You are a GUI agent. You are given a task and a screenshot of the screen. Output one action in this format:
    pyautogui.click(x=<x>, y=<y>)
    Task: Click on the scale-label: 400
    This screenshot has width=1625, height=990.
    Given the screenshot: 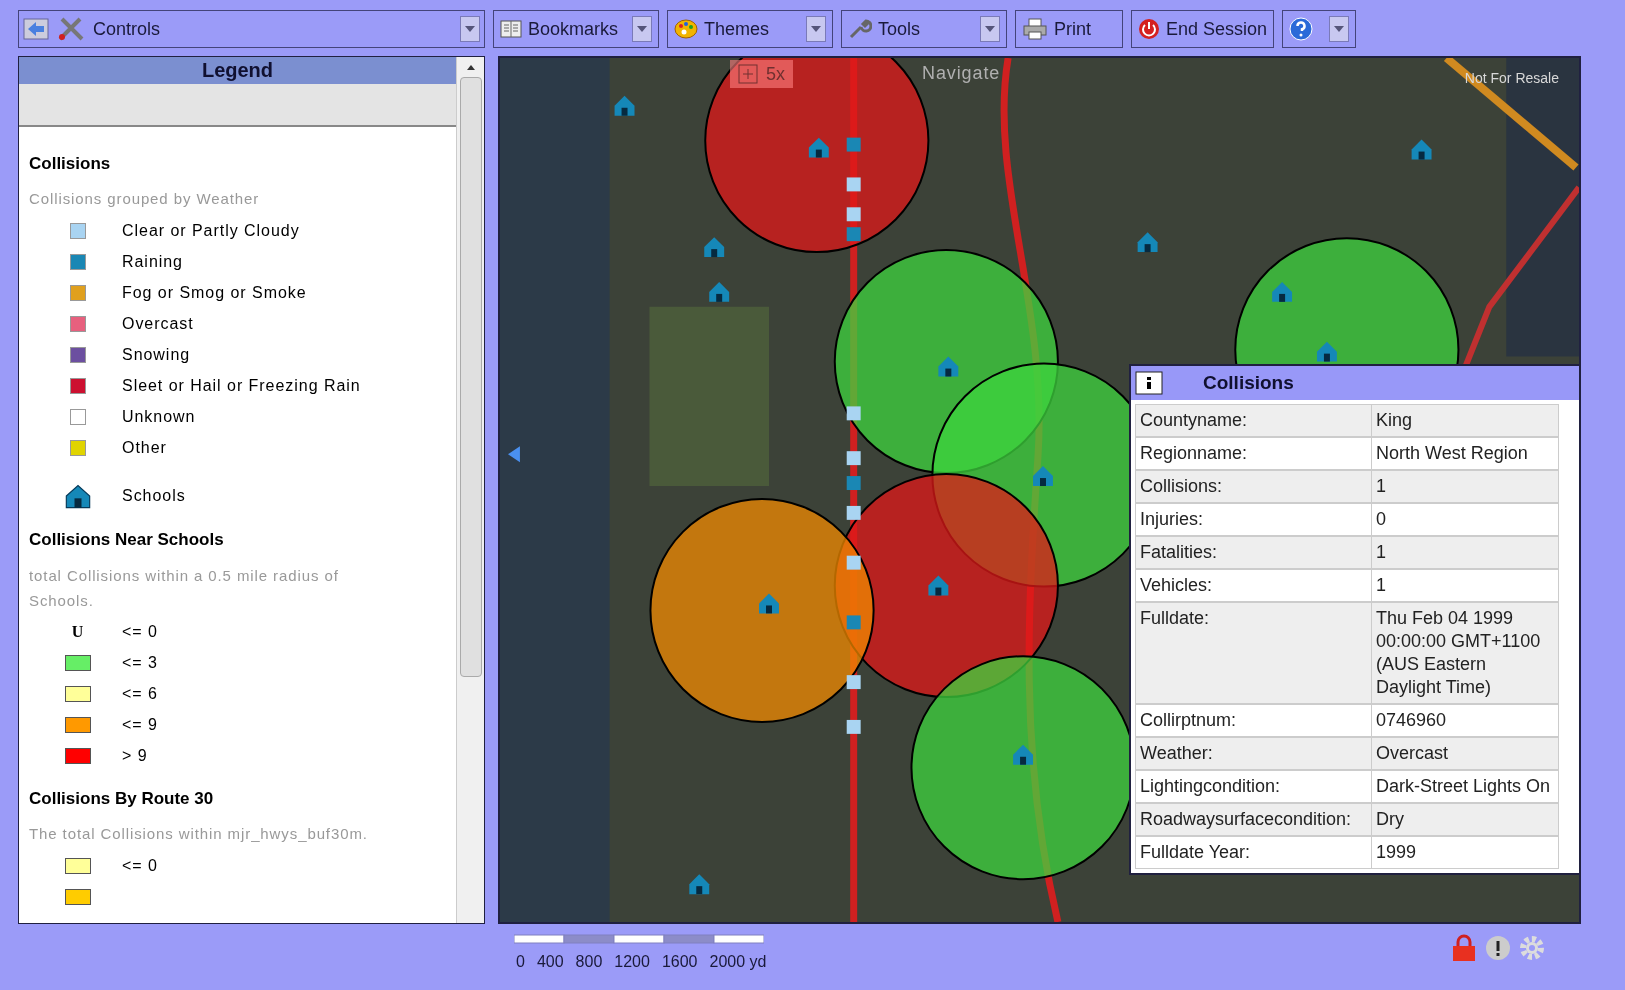 What is the action you would take?
    pyautogui.click(x=550, y=962)
    